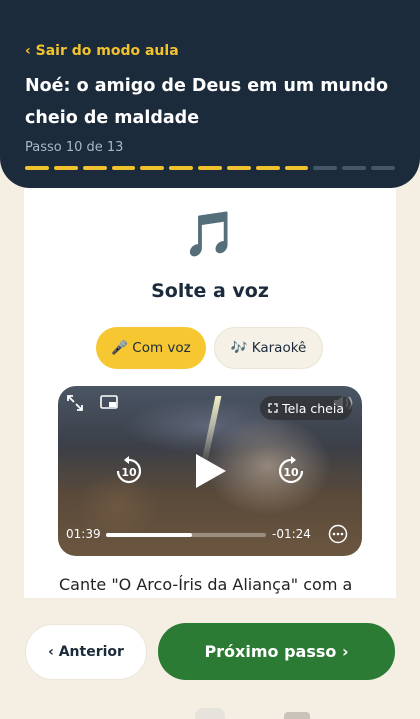  I want to click on step-progress-bar, so click(210, 168).